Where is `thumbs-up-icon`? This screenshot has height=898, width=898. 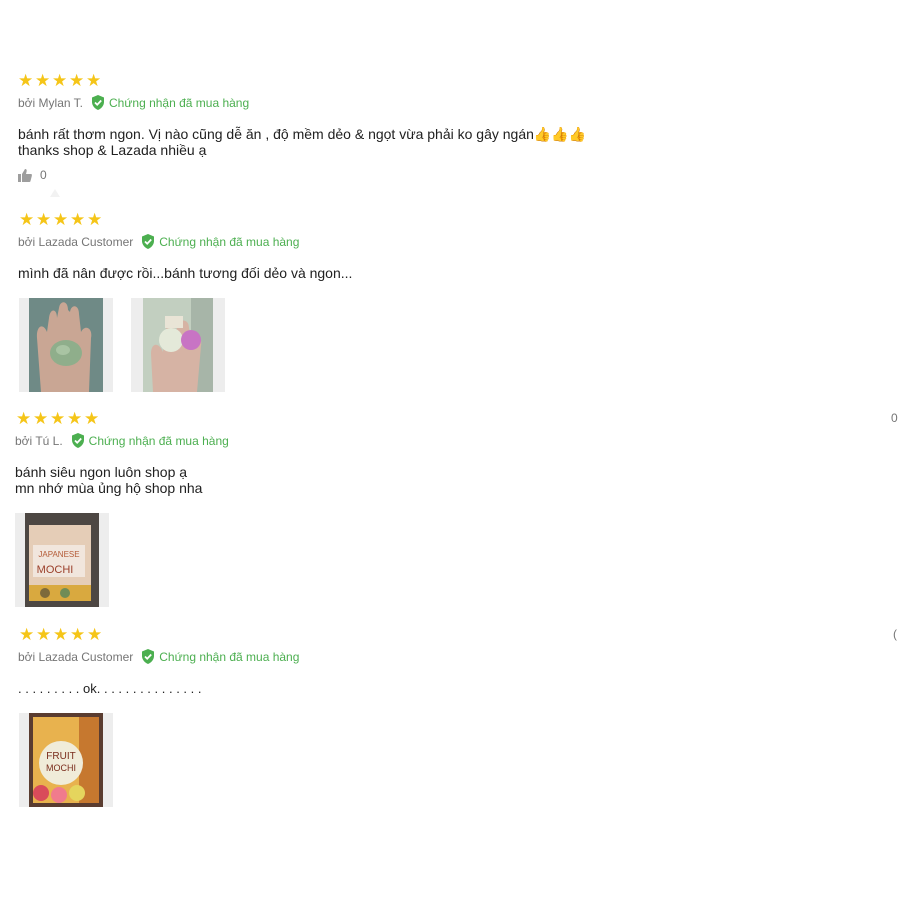
thumbs-up-icon is located at coordinates (25, 175).